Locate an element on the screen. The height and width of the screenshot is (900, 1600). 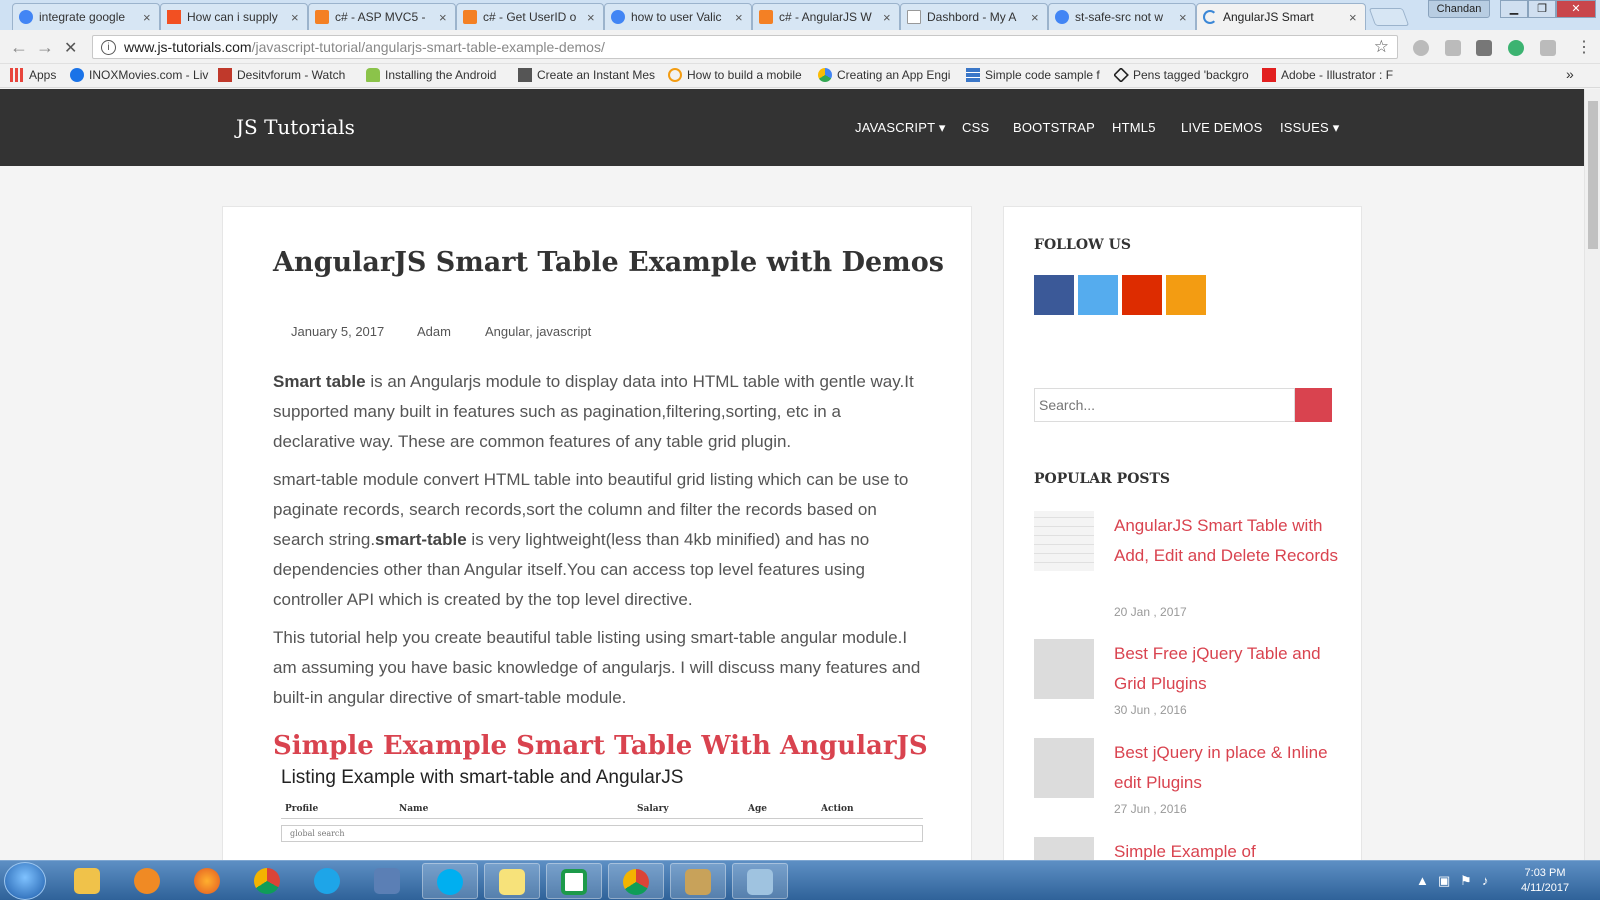
nav-live-demos: LIVE DEMOS is located at coordinates (1221, 127).